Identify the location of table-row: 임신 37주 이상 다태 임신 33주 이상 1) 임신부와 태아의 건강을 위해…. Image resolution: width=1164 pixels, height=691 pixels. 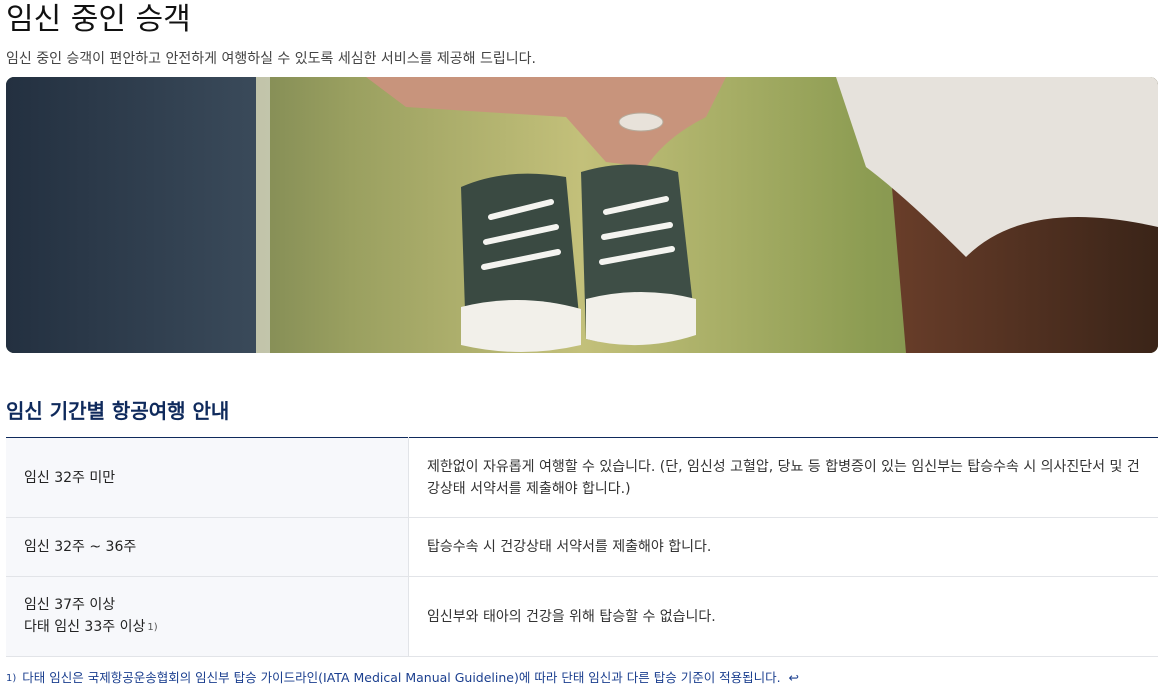
(582, 616).